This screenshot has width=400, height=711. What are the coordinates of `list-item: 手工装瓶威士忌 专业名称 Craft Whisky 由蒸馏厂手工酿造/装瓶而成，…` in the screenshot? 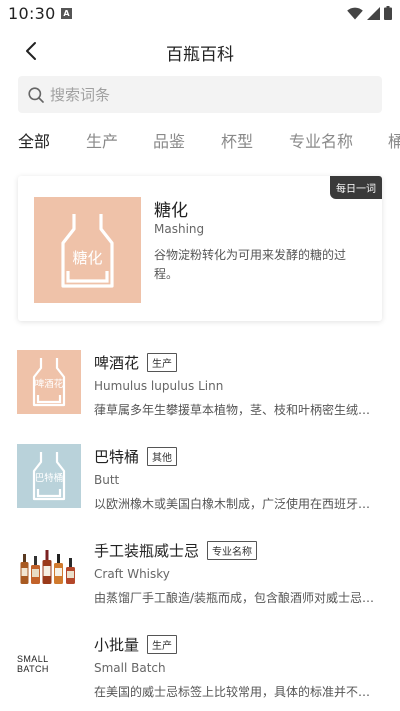 It's located at (200, 578).